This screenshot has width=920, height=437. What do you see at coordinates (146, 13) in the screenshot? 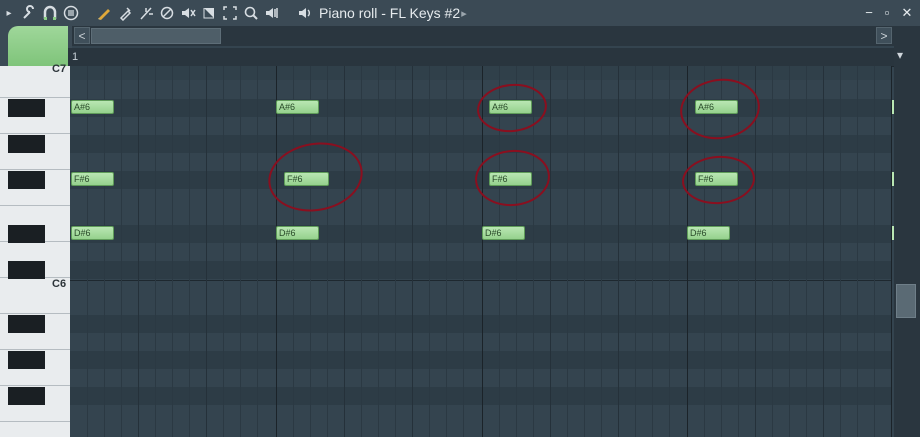
I see `slice-icon` at bounding box center [146, 13].